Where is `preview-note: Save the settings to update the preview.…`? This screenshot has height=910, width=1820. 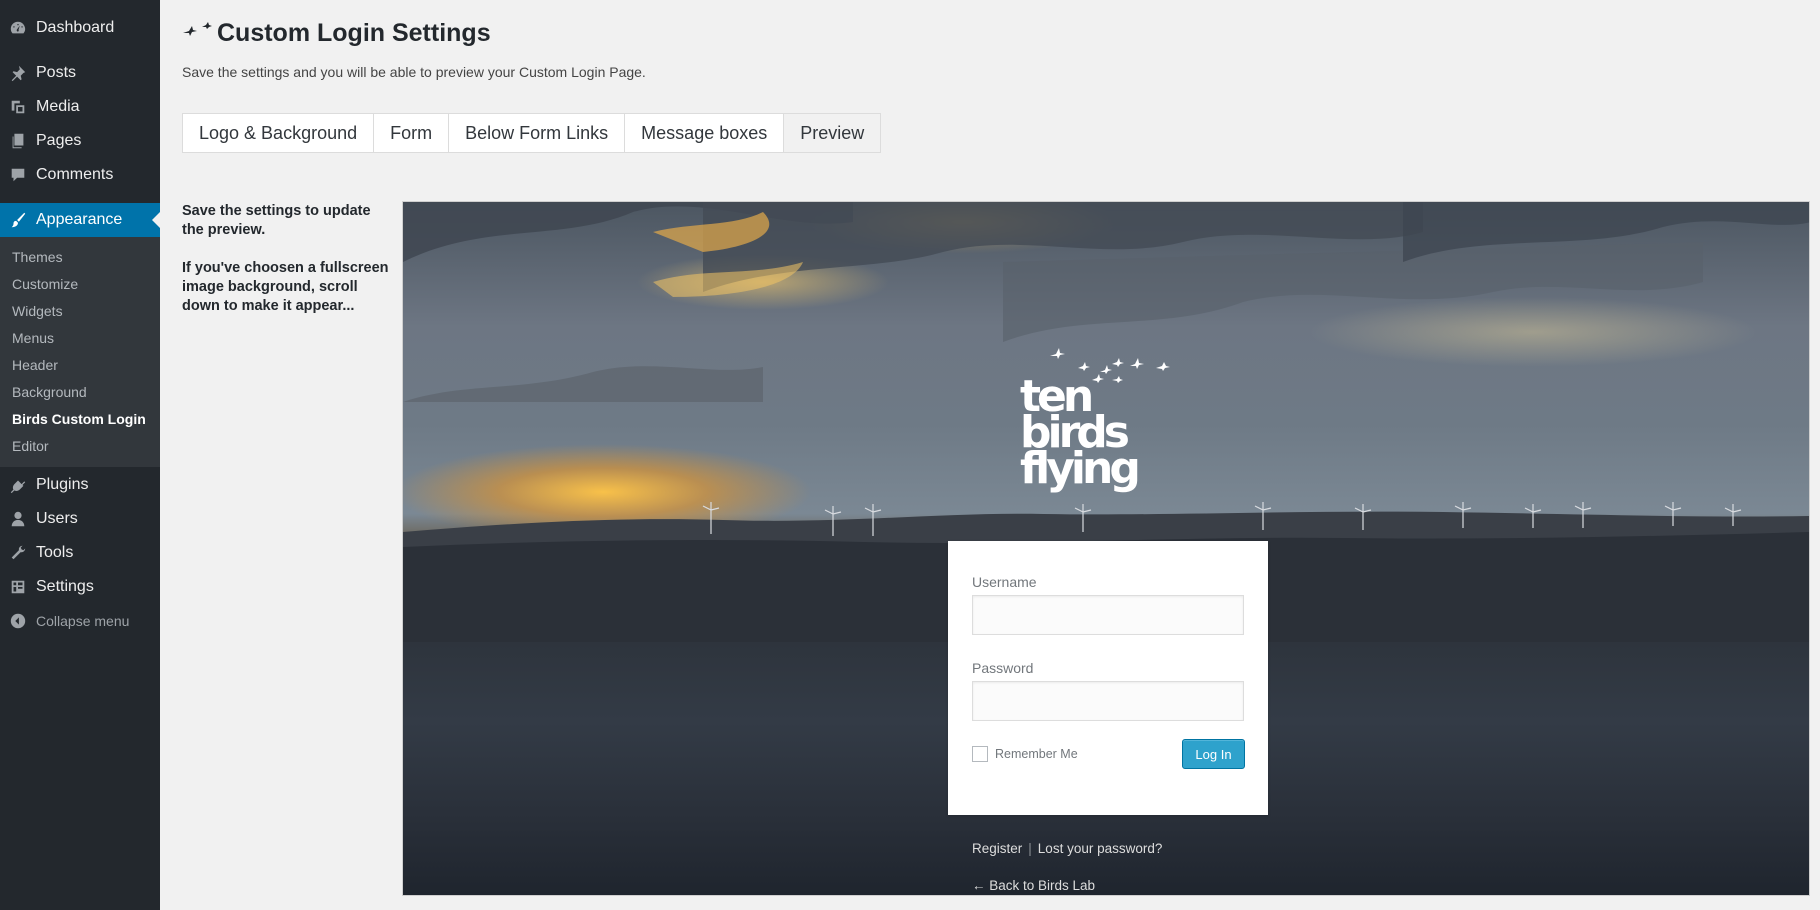 preview-note: Save the settings to update the preview.… is located at coordinates (287, 268).